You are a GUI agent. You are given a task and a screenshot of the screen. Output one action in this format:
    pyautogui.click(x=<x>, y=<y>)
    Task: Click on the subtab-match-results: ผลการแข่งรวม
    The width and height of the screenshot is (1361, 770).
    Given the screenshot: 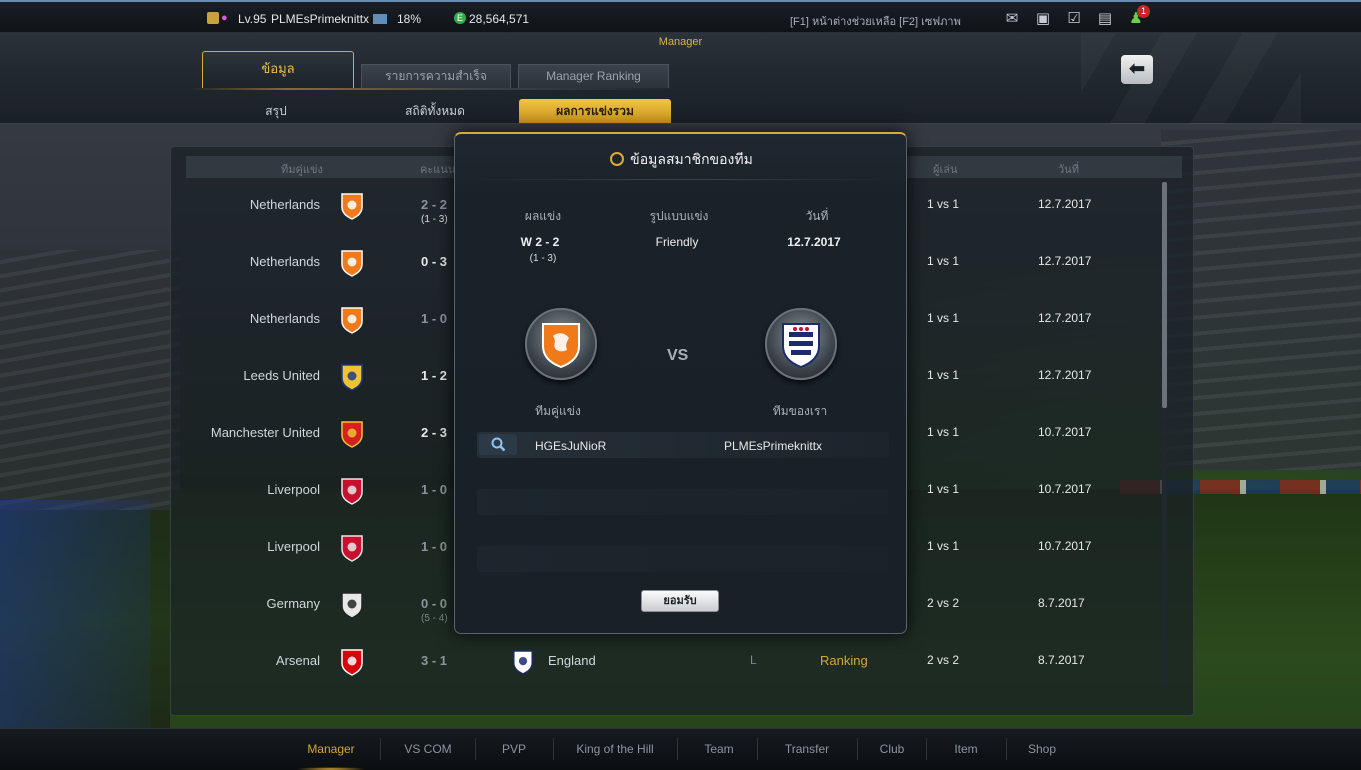 What is the action you would take?
    pyautogui.click(x=595, y=111)
    